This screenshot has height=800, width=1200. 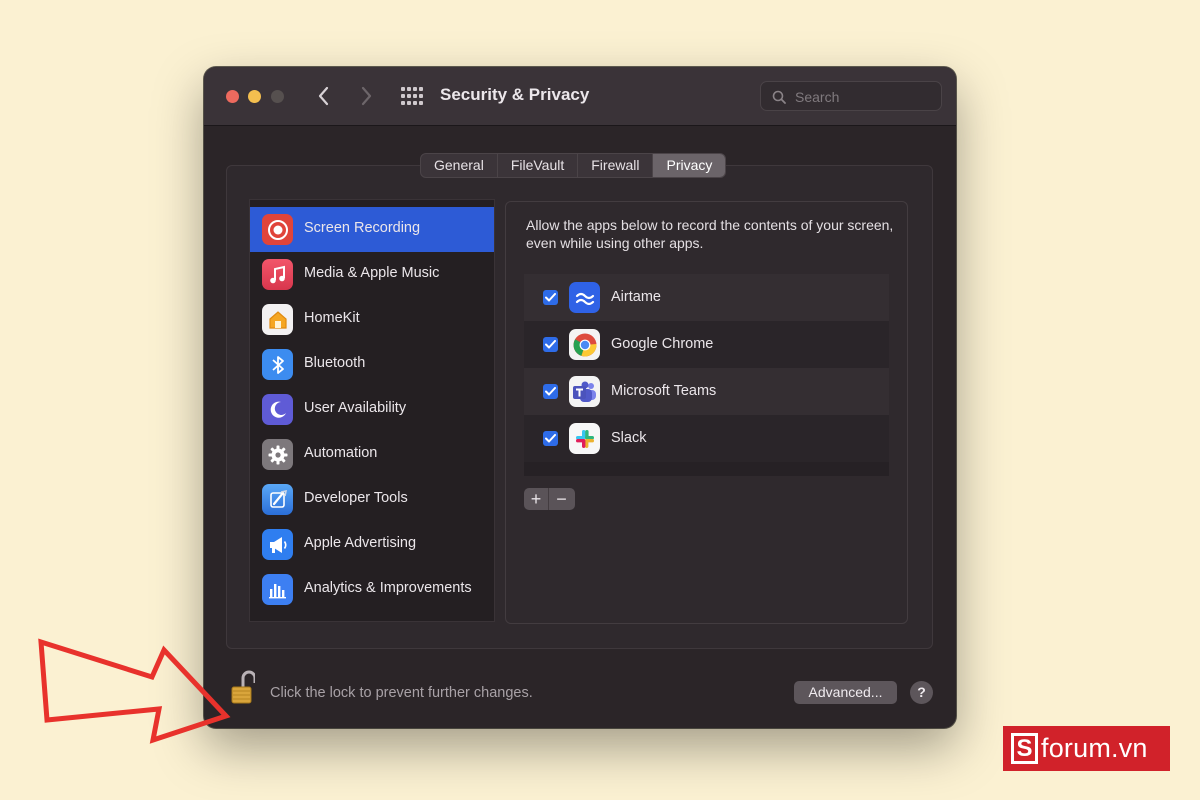 I want to click on partial-category-icon, so click(x=277, y=199).